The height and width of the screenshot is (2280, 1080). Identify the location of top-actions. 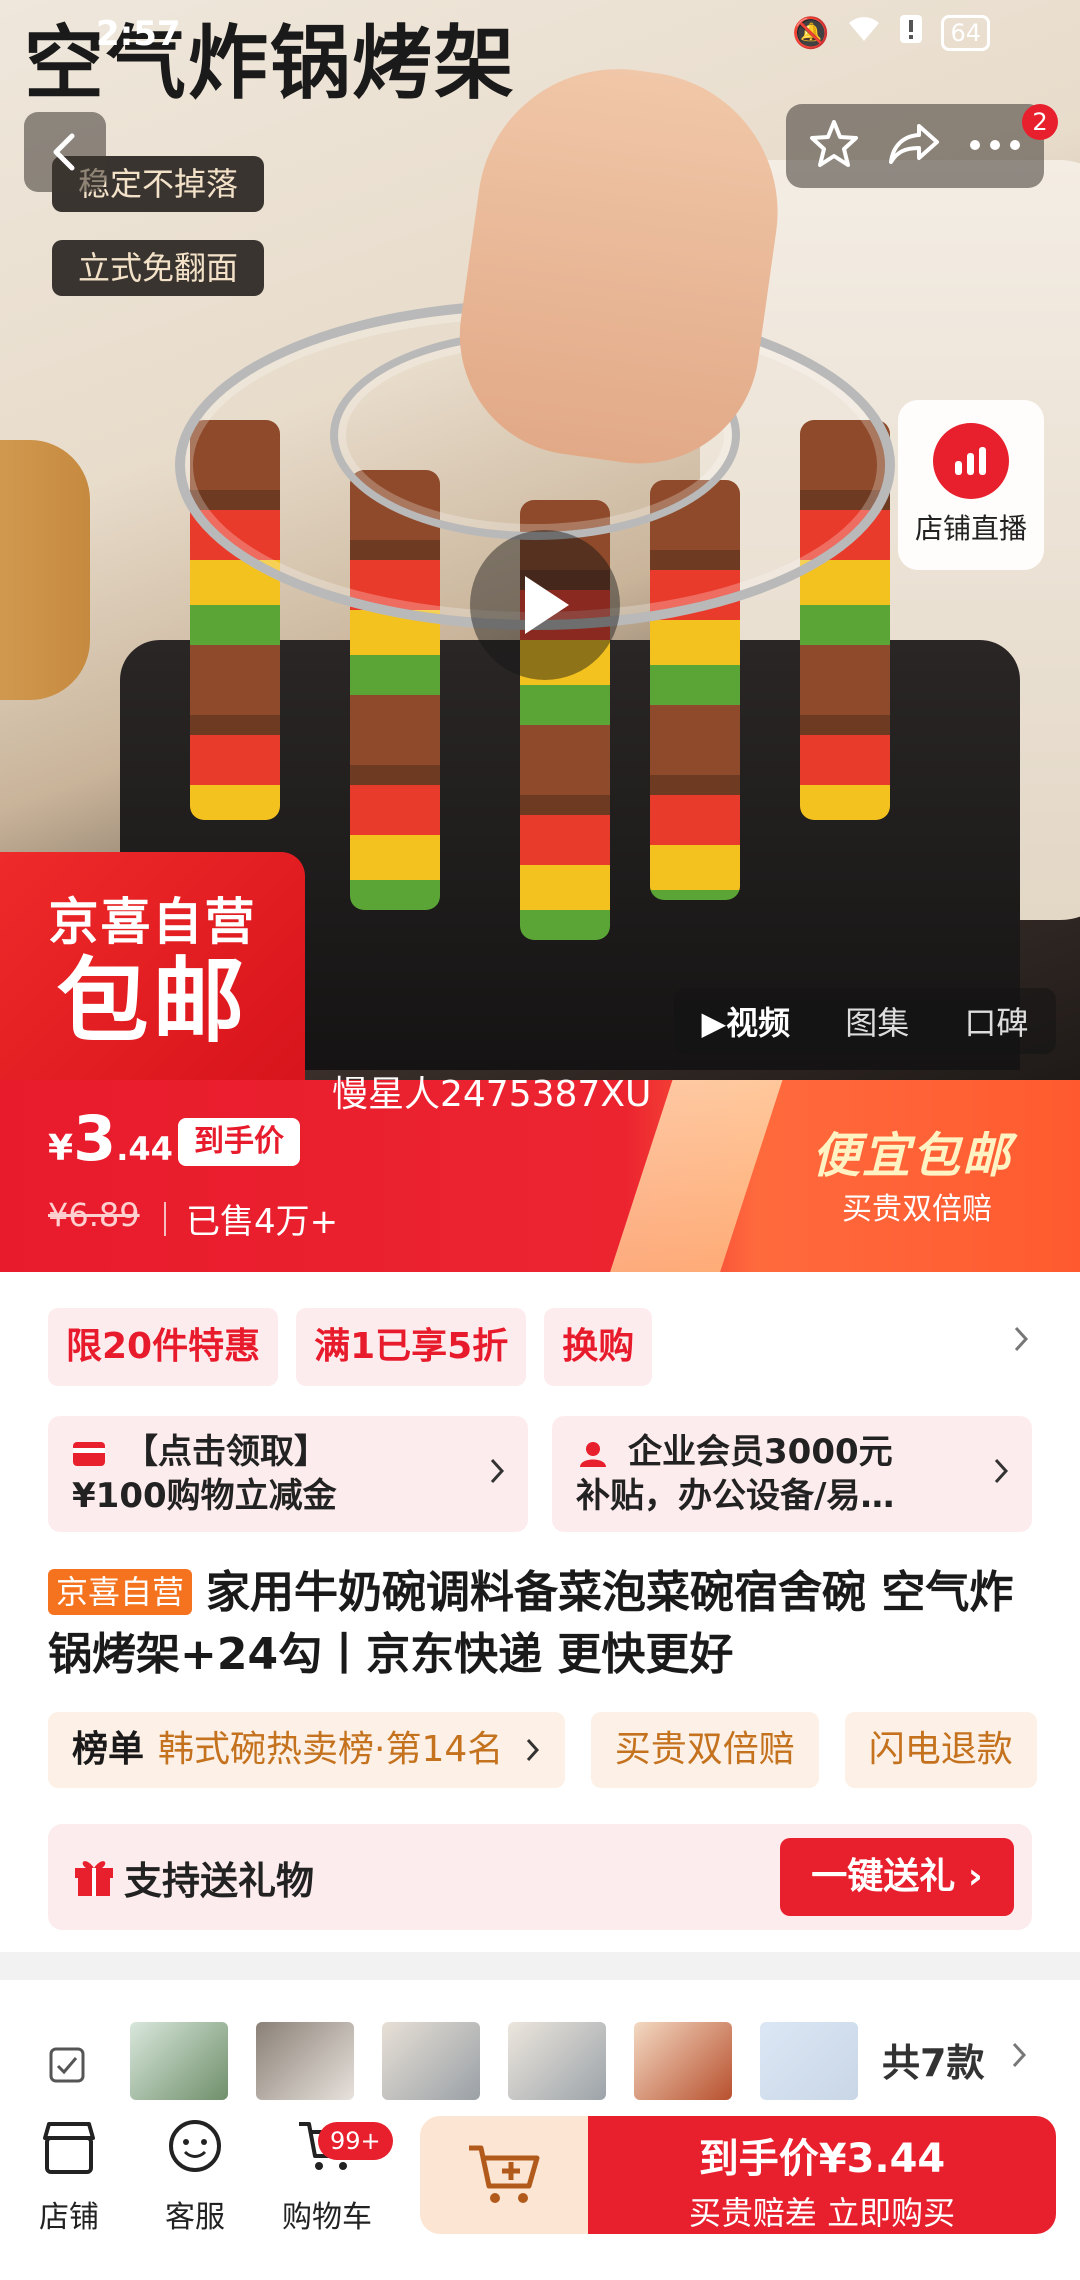
(915, 146).